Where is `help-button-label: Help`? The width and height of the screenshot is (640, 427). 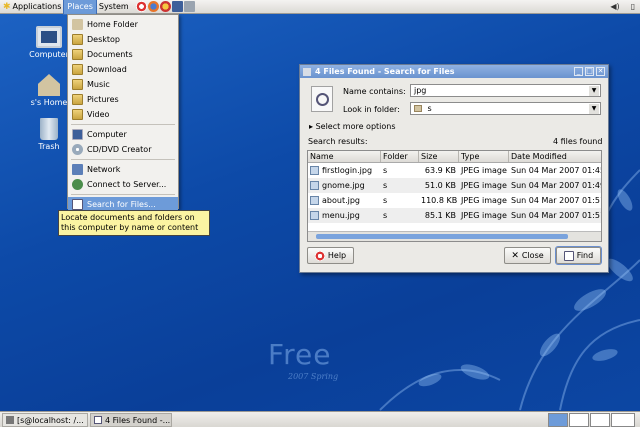
help-button-label: Help is located at coordinates (337, 255).